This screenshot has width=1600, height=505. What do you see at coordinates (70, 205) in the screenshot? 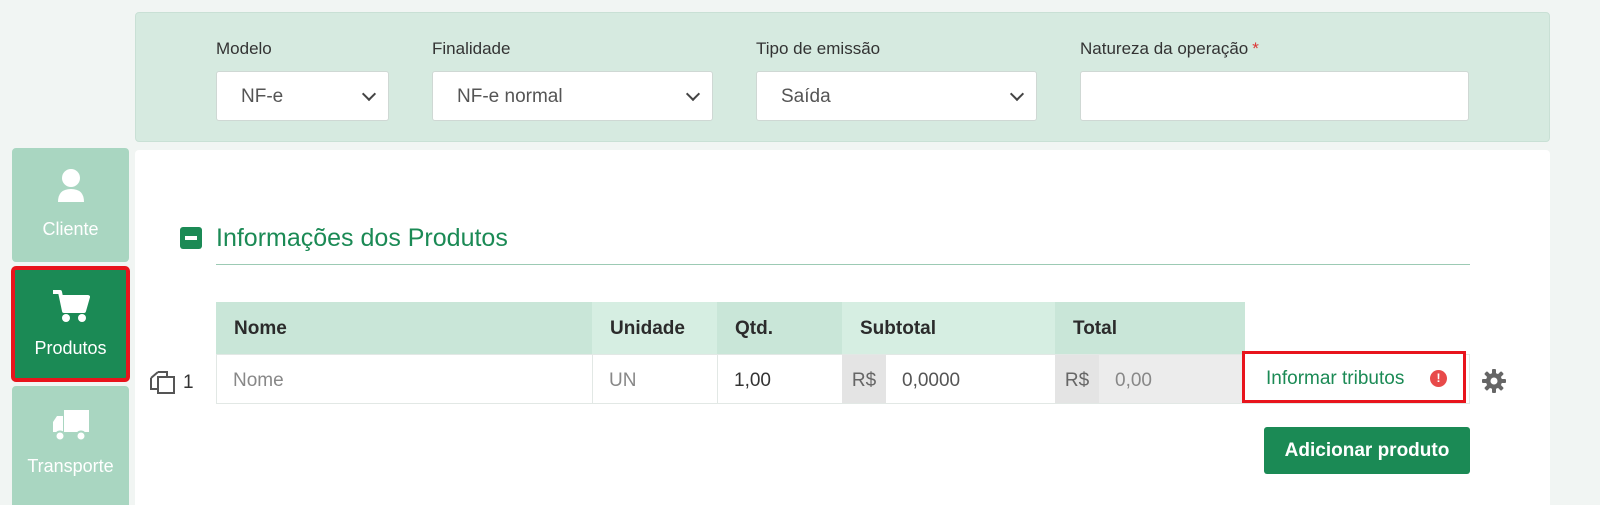
I see `sidebar-item-cliente: Cliente` at bounding box center [70, 205].